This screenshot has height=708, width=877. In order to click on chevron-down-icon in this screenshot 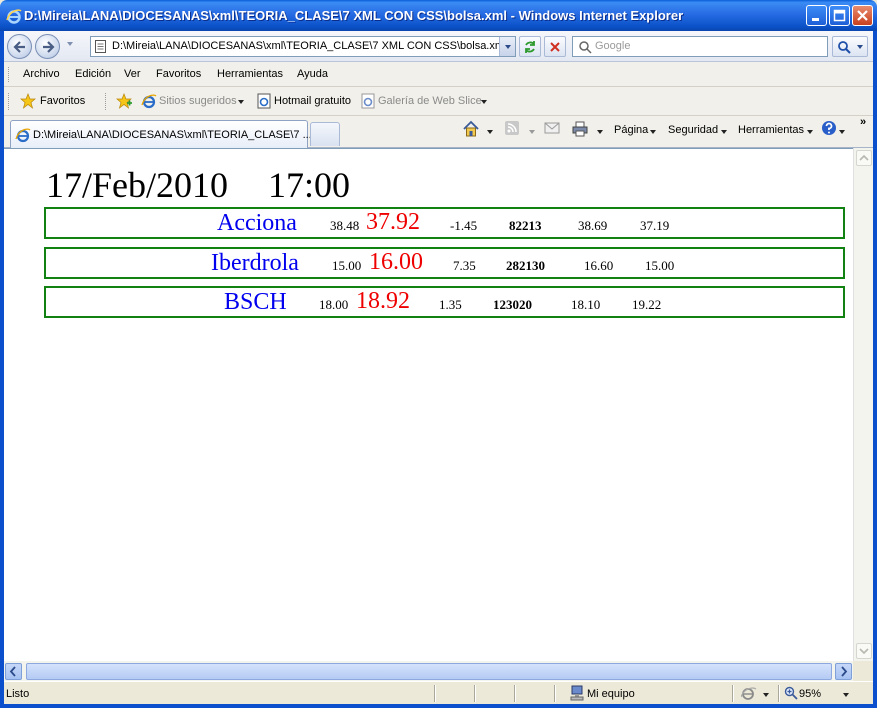, I will do `click(864, 651)`.